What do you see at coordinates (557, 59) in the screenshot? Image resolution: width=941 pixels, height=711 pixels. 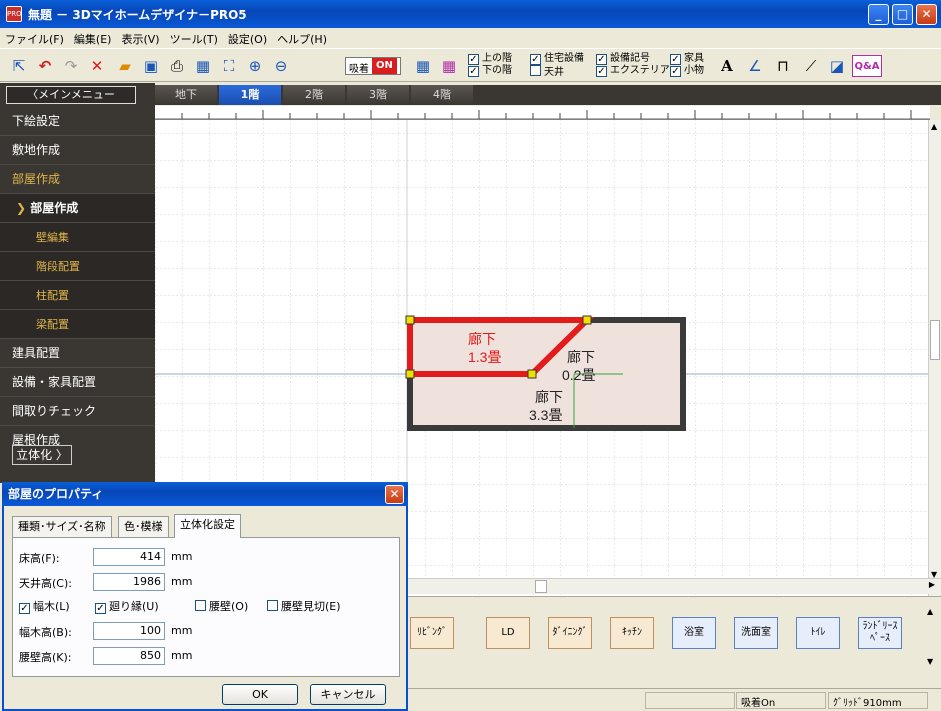 I see `check-housing-equipment: ✓ 住宅設備` at bounding box center [557, 59].